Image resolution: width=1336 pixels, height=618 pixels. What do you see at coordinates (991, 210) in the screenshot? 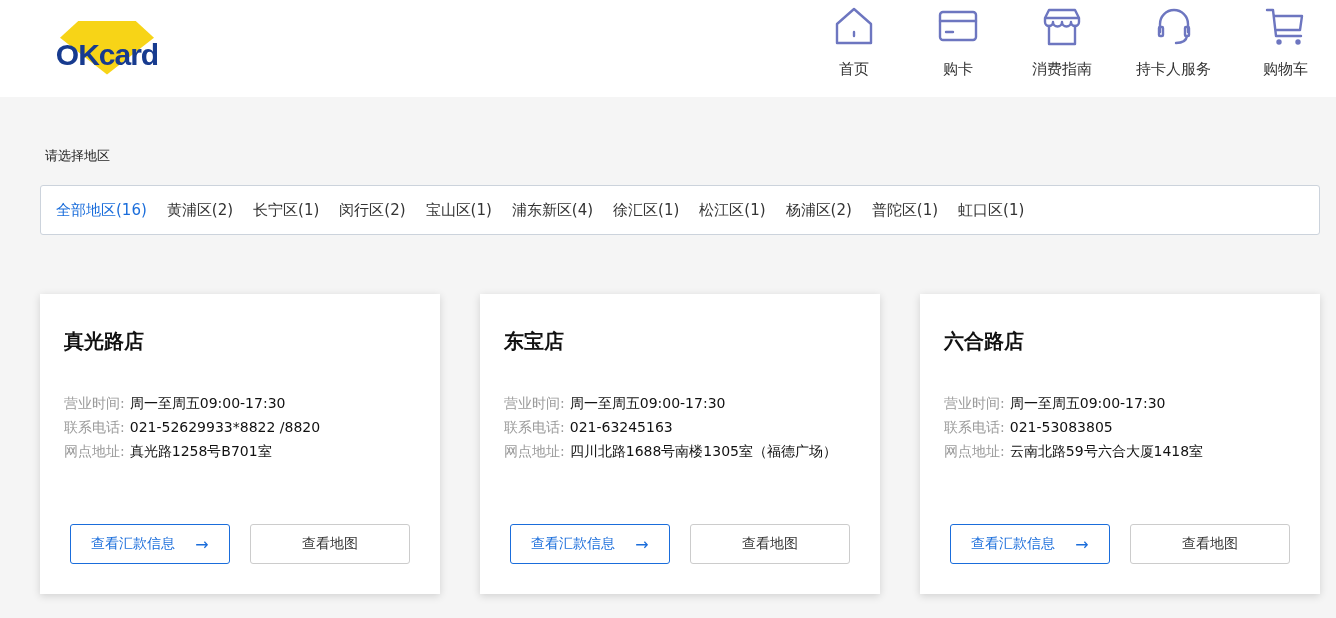
I see `region-link: 虹口区(1)` at bounding box center [991, 210].